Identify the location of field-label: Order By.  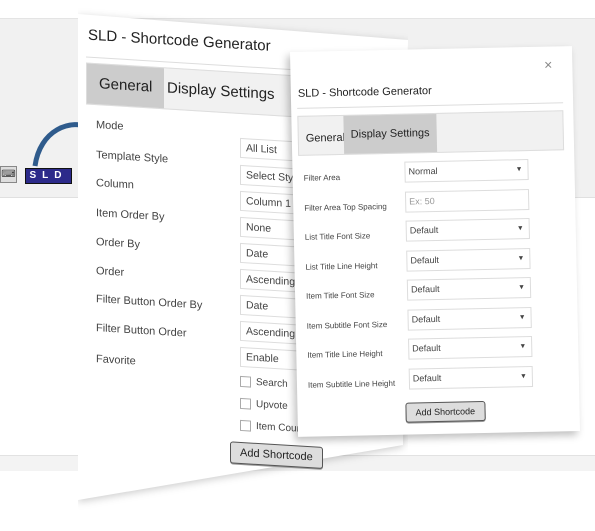
(118, 243).